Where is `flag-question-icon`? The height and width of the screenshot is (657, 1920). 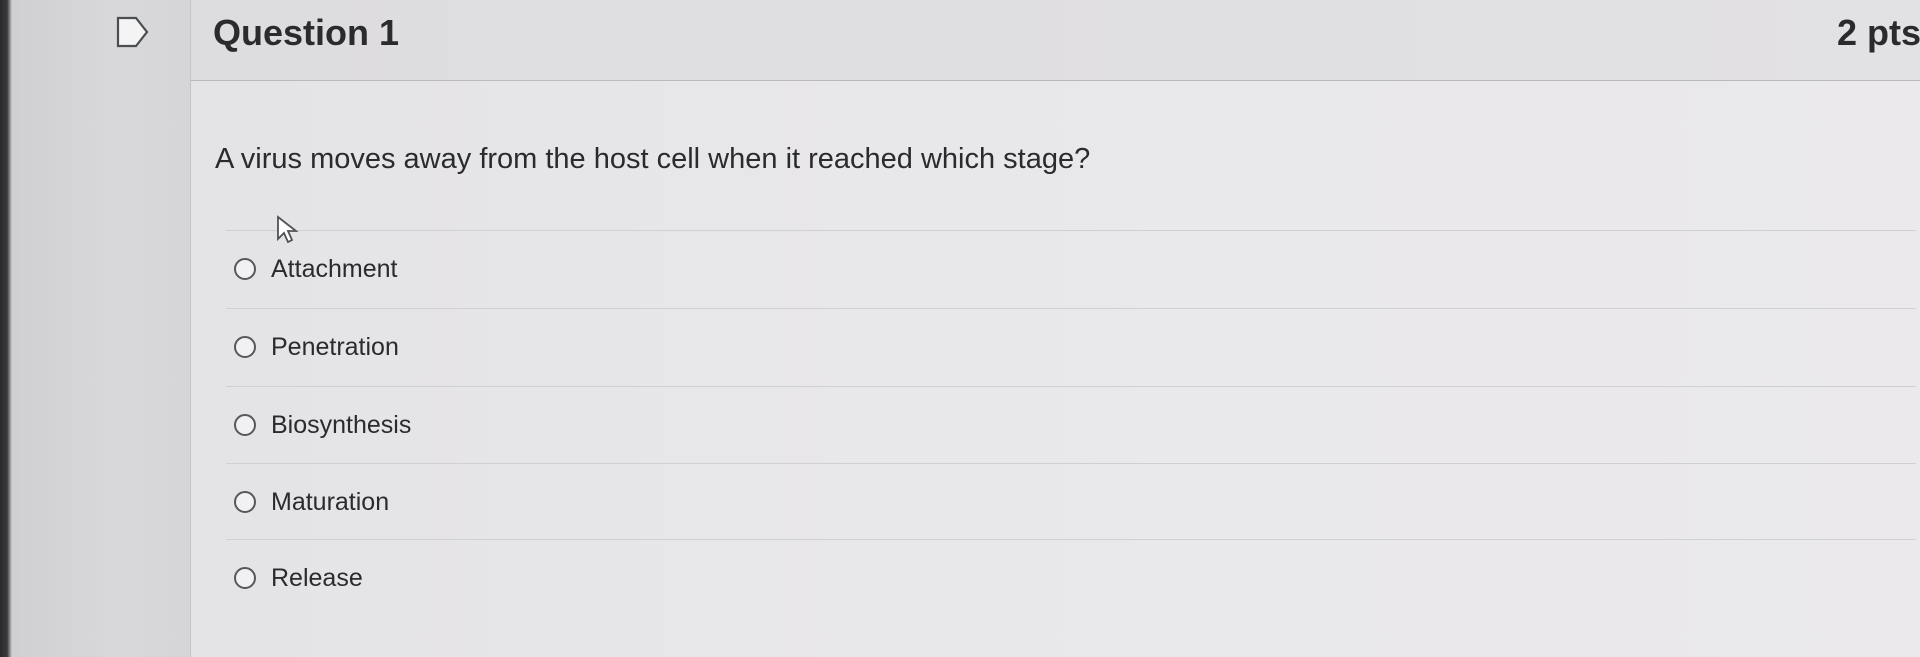
flag-question-icon is located at coordinates (133, 32).